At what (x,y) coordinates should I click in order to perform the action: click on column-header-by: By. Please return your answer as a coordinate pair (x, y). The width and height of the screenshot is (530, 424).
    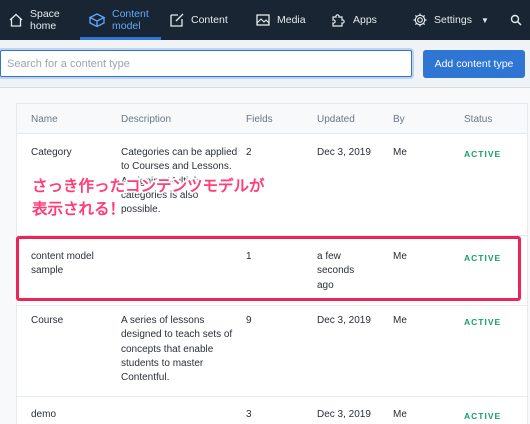
    Looking at the image, I should click on (399, 119).